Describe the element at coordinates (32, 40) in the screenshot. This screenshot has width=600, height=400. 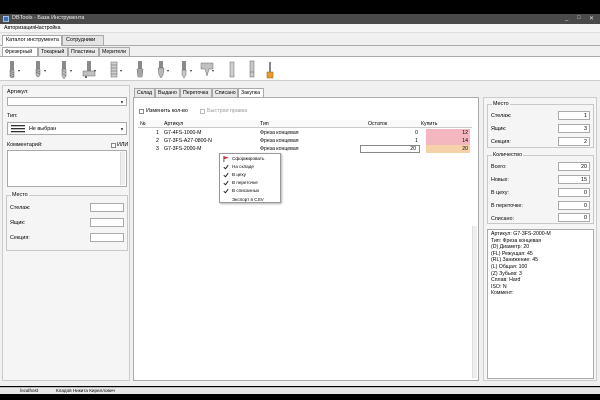
I see `tab-catalog: Каталог инструмента` at that location.